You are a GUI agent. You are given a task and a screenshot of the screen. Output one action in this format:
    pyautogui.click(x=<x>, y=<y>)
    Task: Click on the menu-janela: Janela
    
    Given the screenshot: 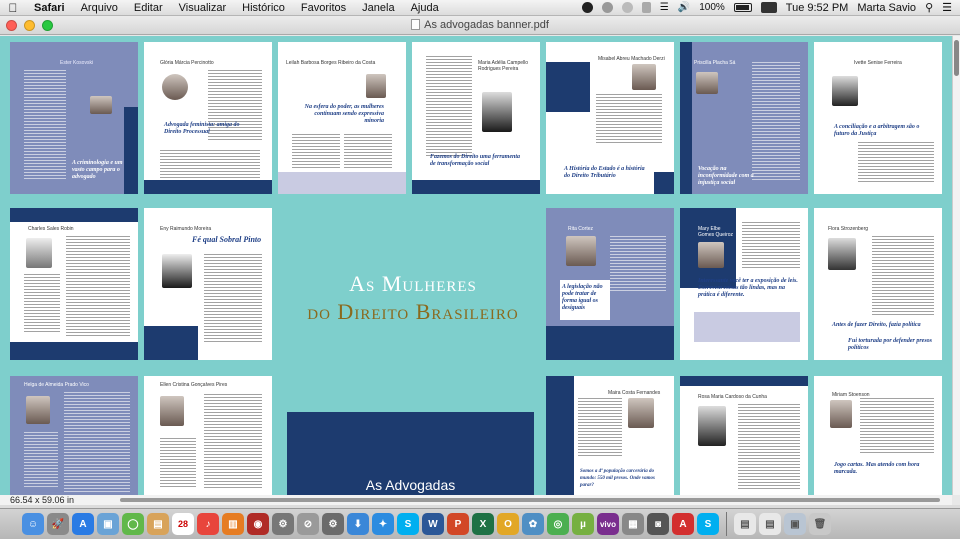 What is the action you would take?
    pyautogui.click(x=378, y=8)
    